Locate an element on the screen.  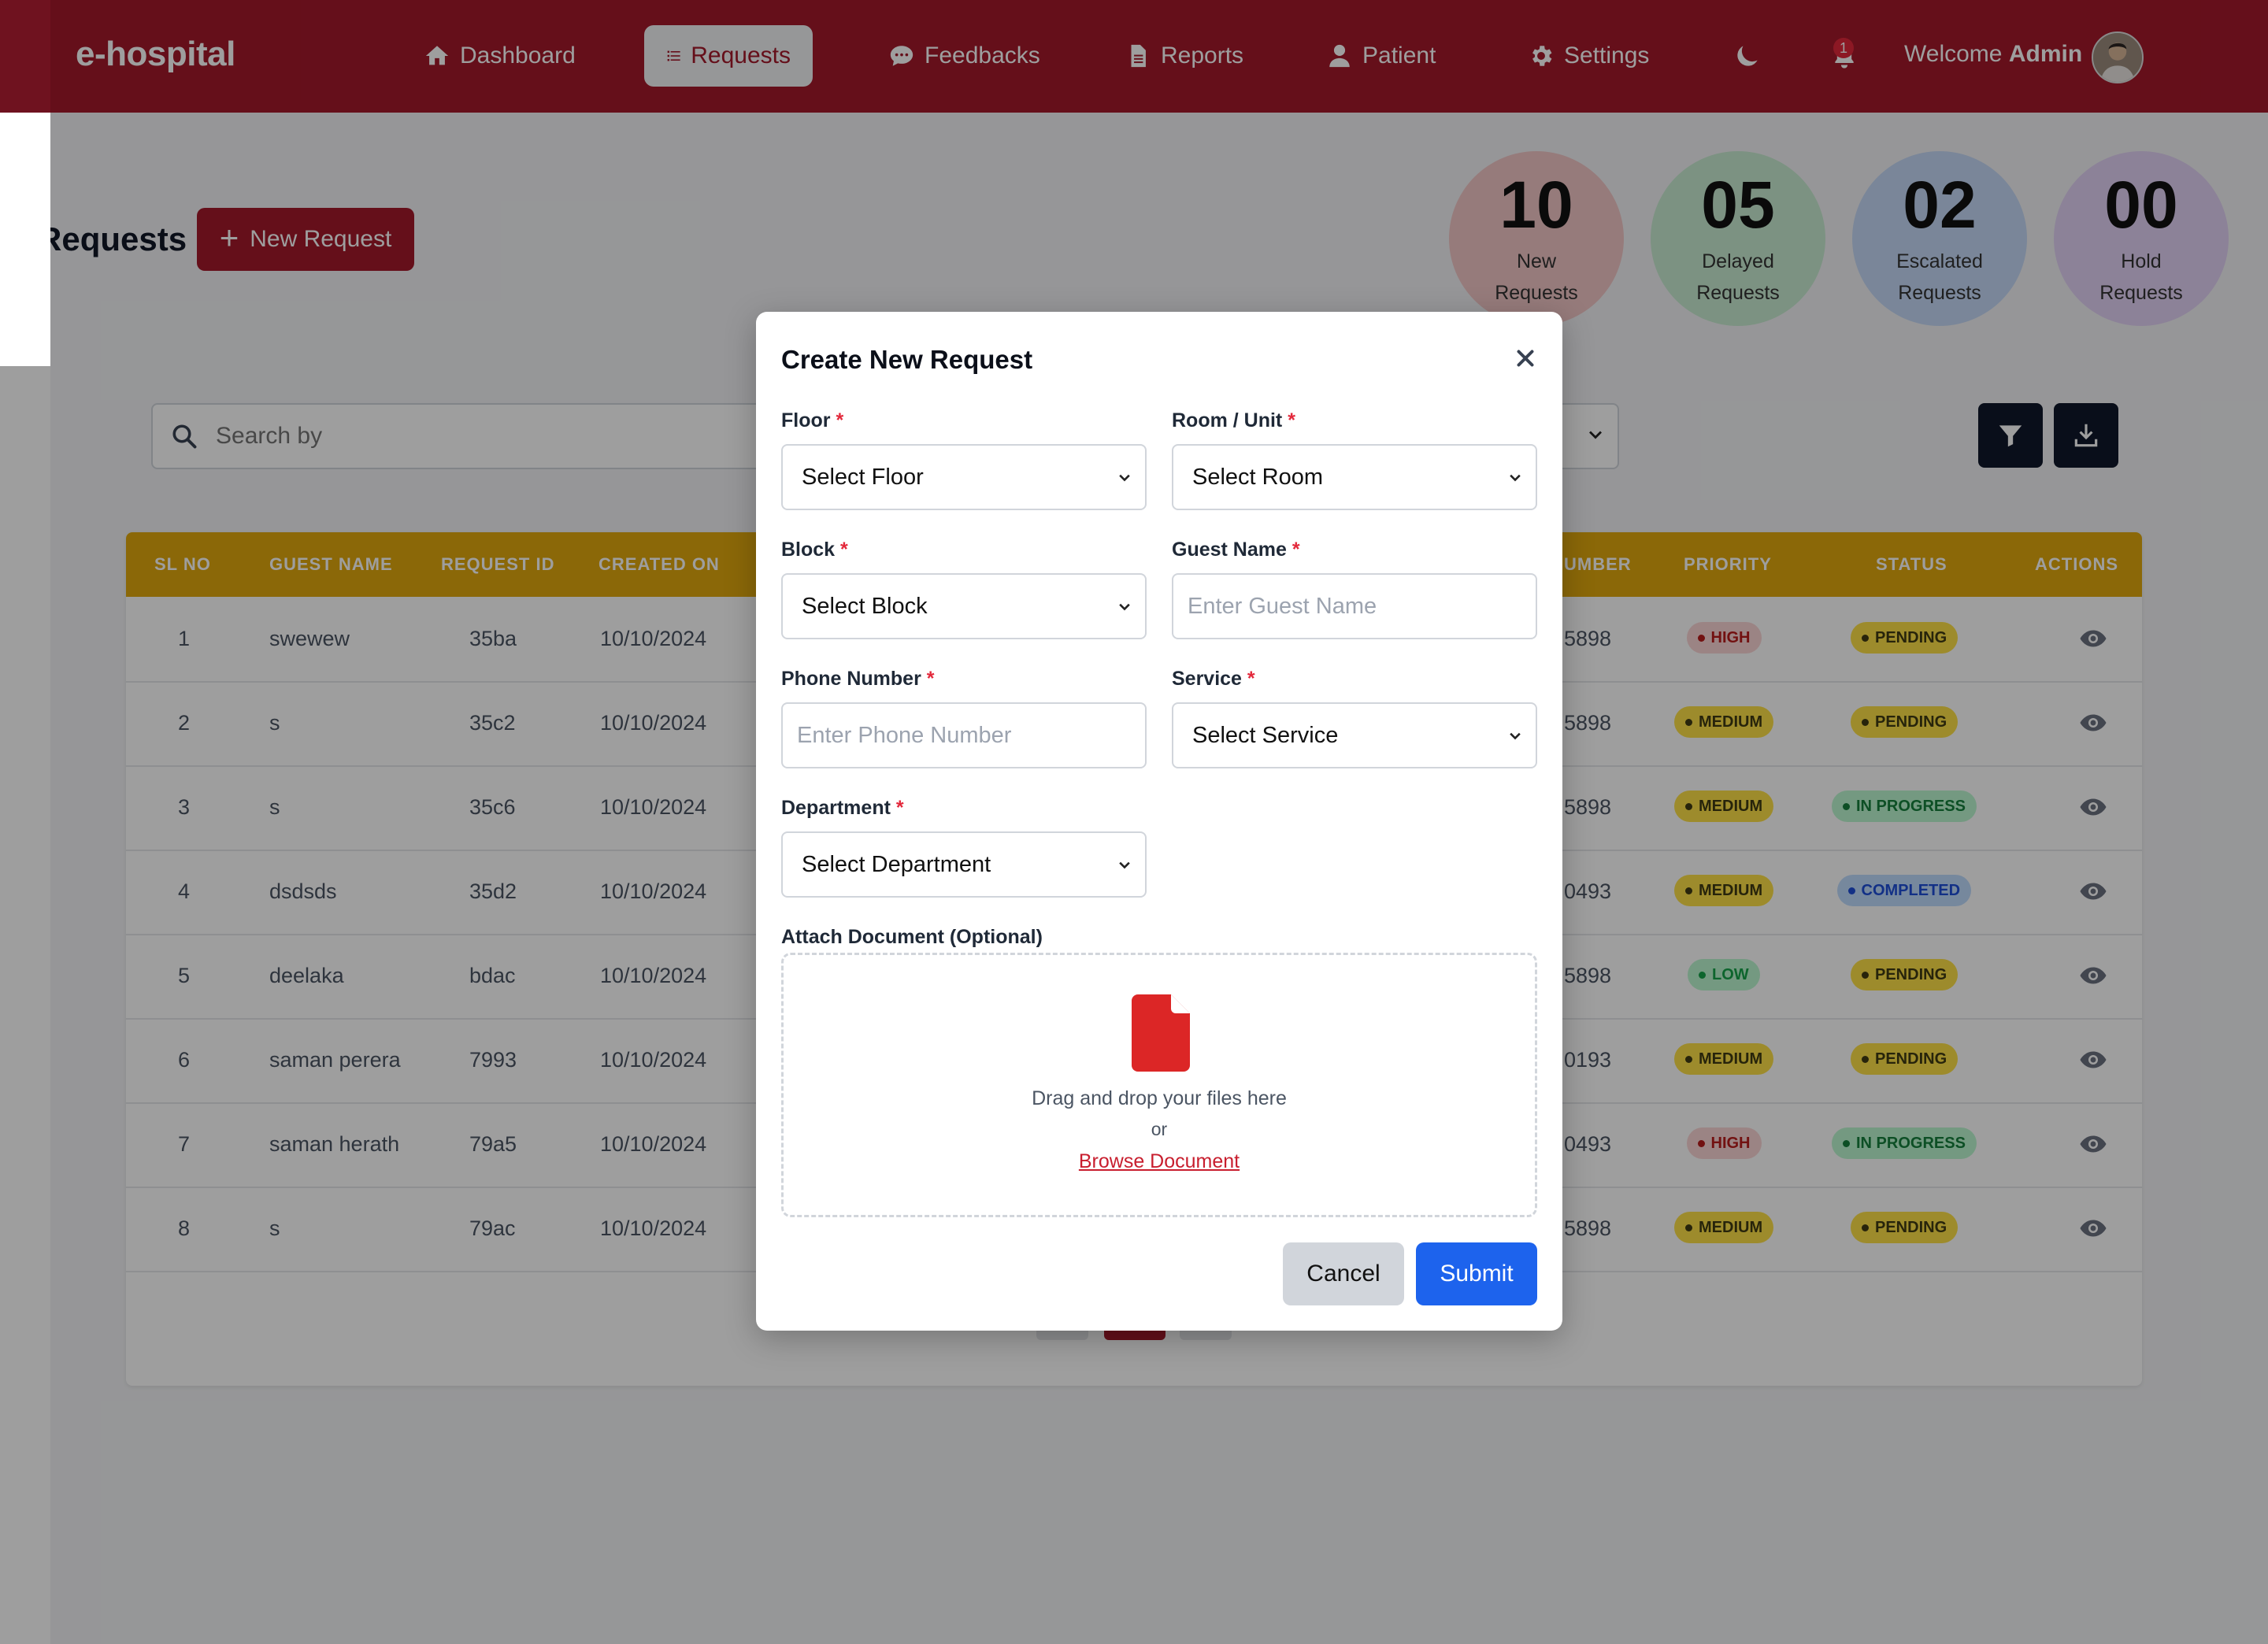
block-select: Select Block is located at coordinates (964, 606).